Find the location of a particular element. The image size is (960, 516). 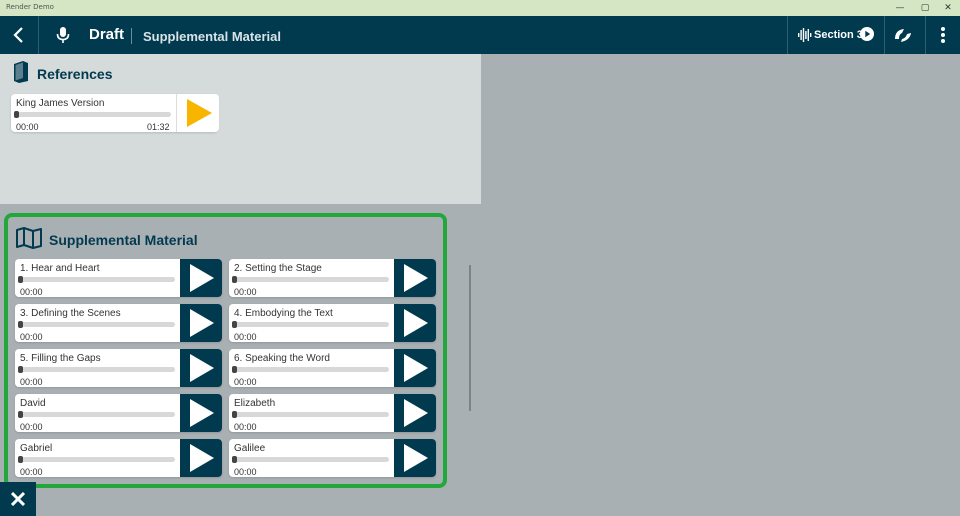

close-window-button: ✕ is located at coordinates (948, 8).